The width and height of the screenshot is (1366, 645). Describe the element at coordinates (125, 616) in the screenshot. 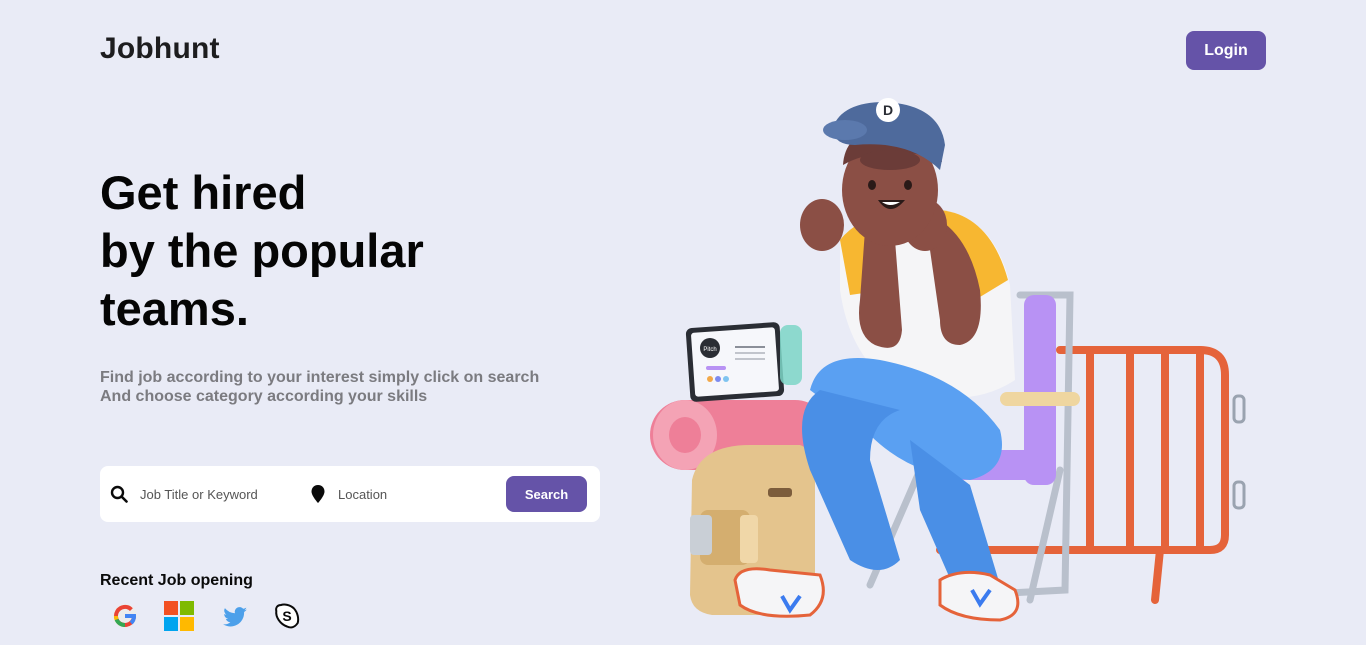

I see `google-icon` at that location.